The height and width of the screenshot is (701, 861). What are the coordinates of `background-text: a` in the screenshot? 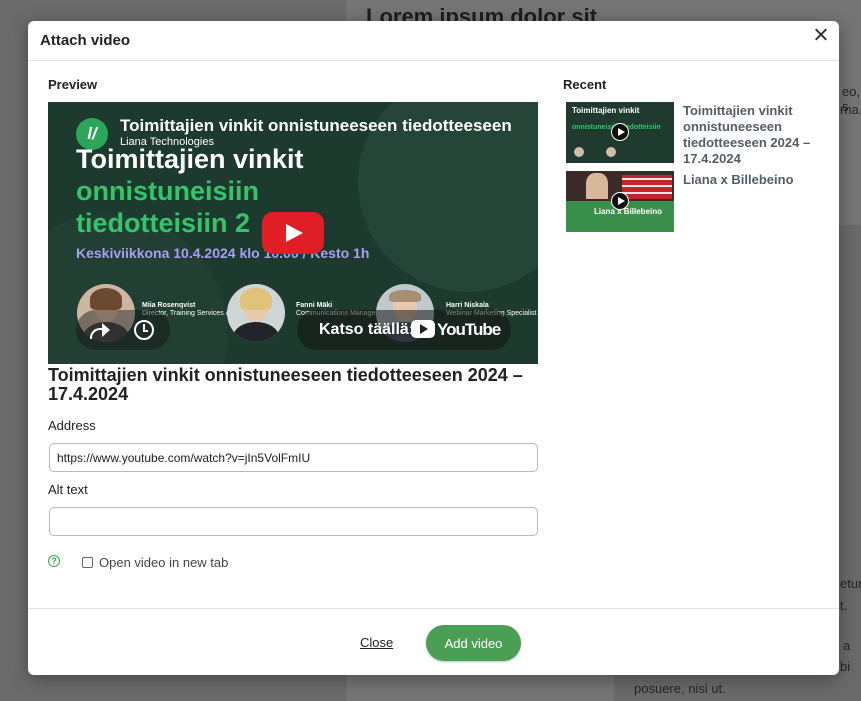 It's located at (847, 645).